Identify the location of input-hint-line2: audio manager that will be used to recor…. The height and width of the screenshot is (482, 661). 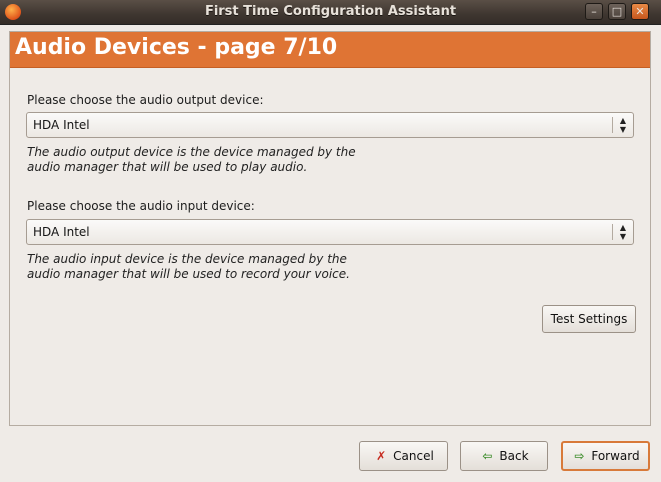
(188, 274).